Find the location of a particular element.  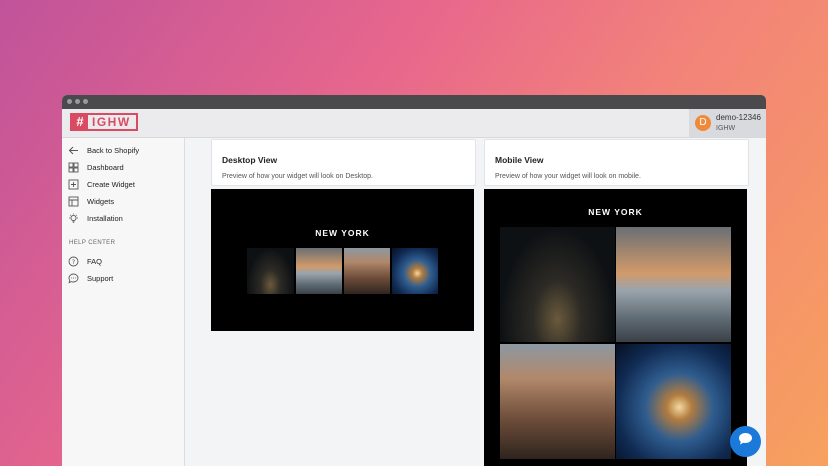

account-menu: D demo-12346 IGHW is located at coordinates (727, 123).